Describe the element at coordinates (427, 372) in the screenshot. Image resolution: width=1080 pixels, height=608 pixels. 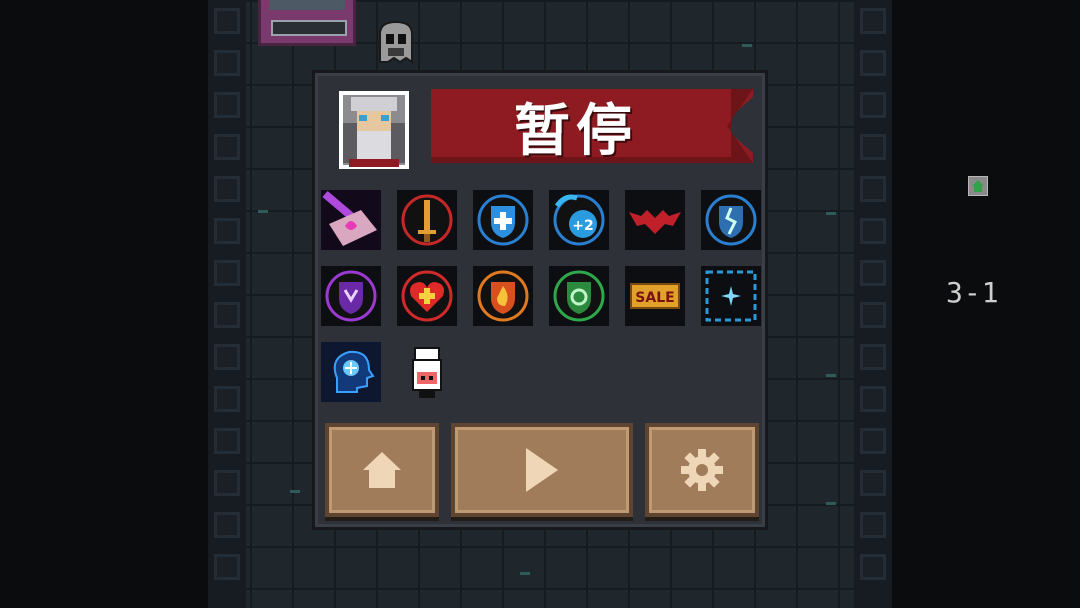
I see `chef-pig-icon` at that location.